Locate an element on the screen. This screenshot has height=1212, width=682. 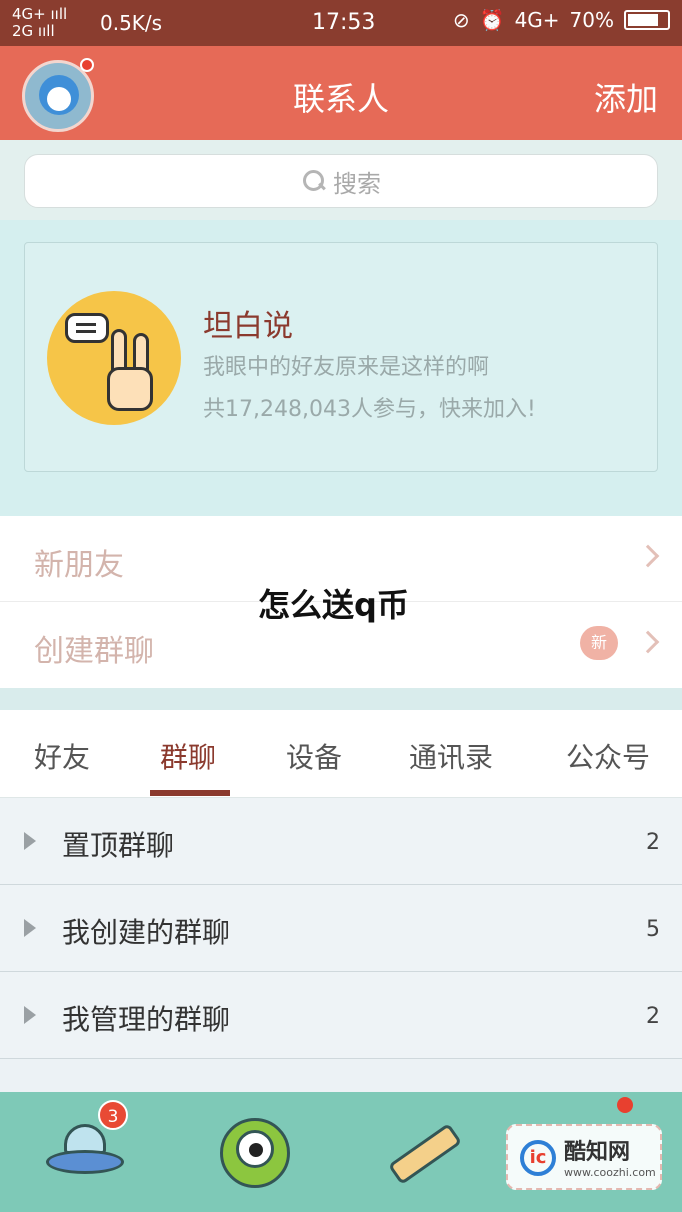
tab-devices: 设备 is located at coordinates (314, 756).